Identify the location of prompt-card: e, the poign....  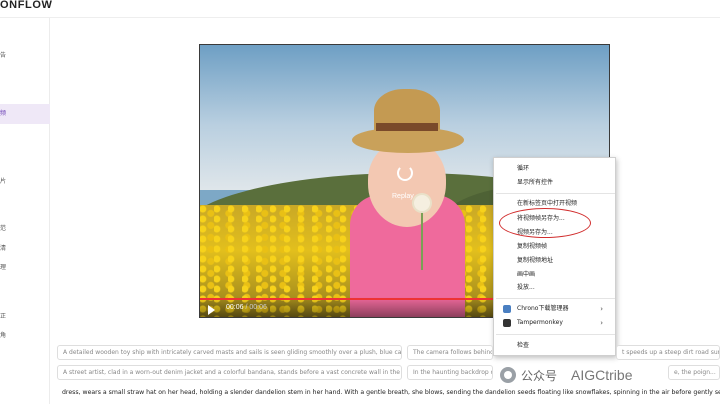
(694, 372).